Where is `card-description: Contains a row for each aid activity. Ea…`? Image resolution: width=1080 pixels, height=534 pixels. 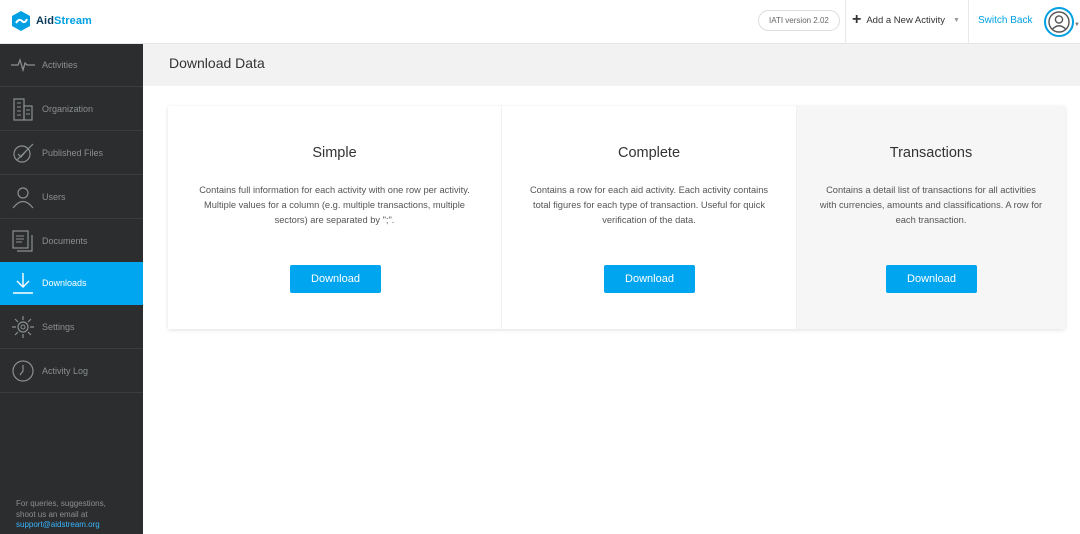 card-description: Contains a row for each aid activity. Ea… is located at coordinates (649, 205).